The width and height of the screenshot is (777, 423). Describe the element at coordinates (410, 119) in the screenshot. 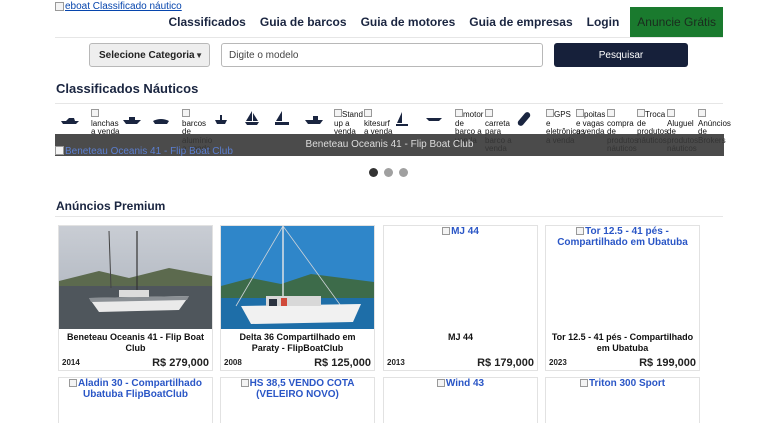

I see `category-windsurf` at that location.